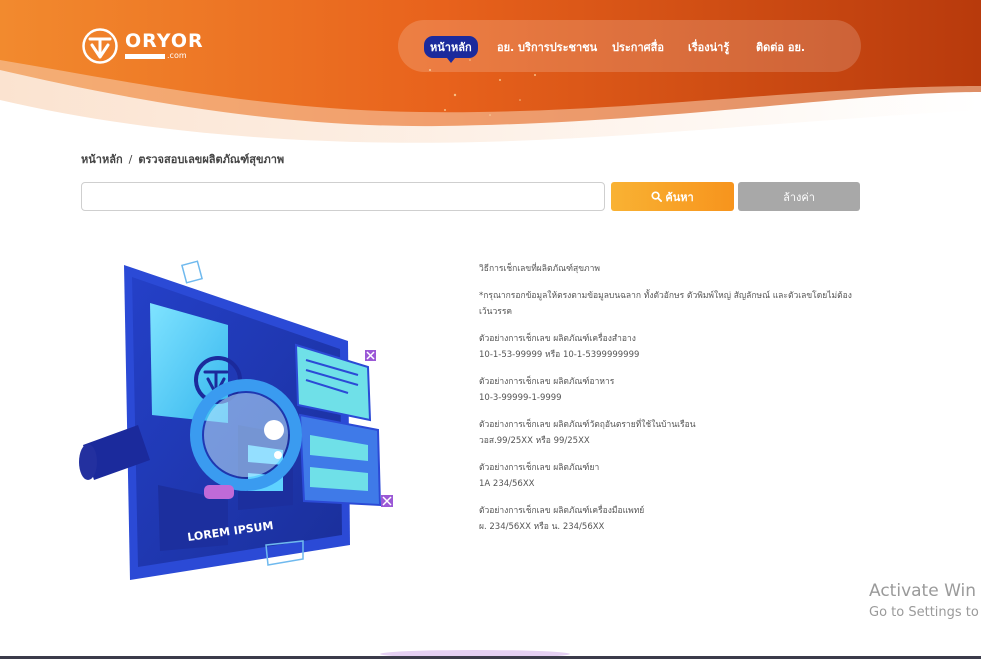 The image size is (981, 659). What do you see at coordinates (177, 55) in the screenshot?
I see `logo-domain: .com` at bounding box center [177, 55].